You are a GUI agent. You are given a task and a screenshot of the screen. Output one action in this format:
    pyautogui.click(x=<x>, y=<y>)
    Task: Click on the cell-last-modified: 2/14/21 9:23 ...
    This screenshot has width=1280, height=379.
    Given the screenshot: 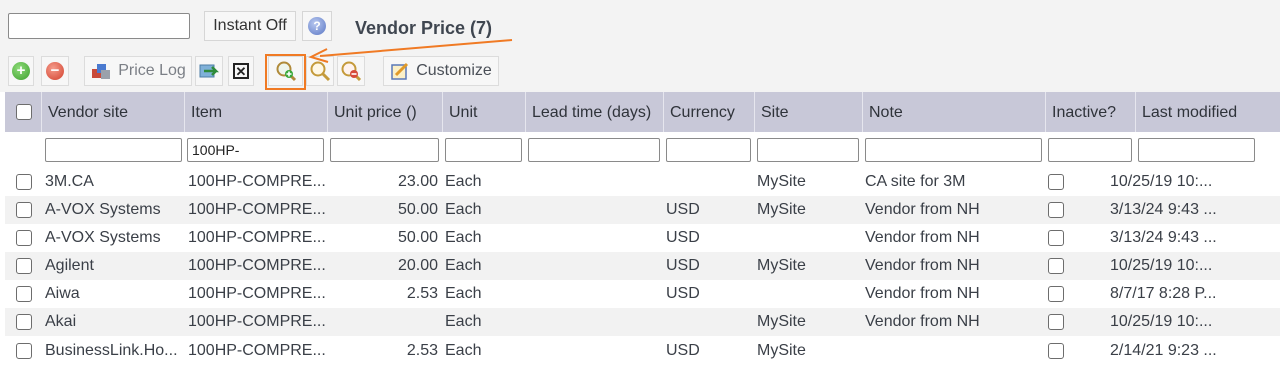 What is the action you would take?
    pyautogui.click(x=1163, y=350)
    